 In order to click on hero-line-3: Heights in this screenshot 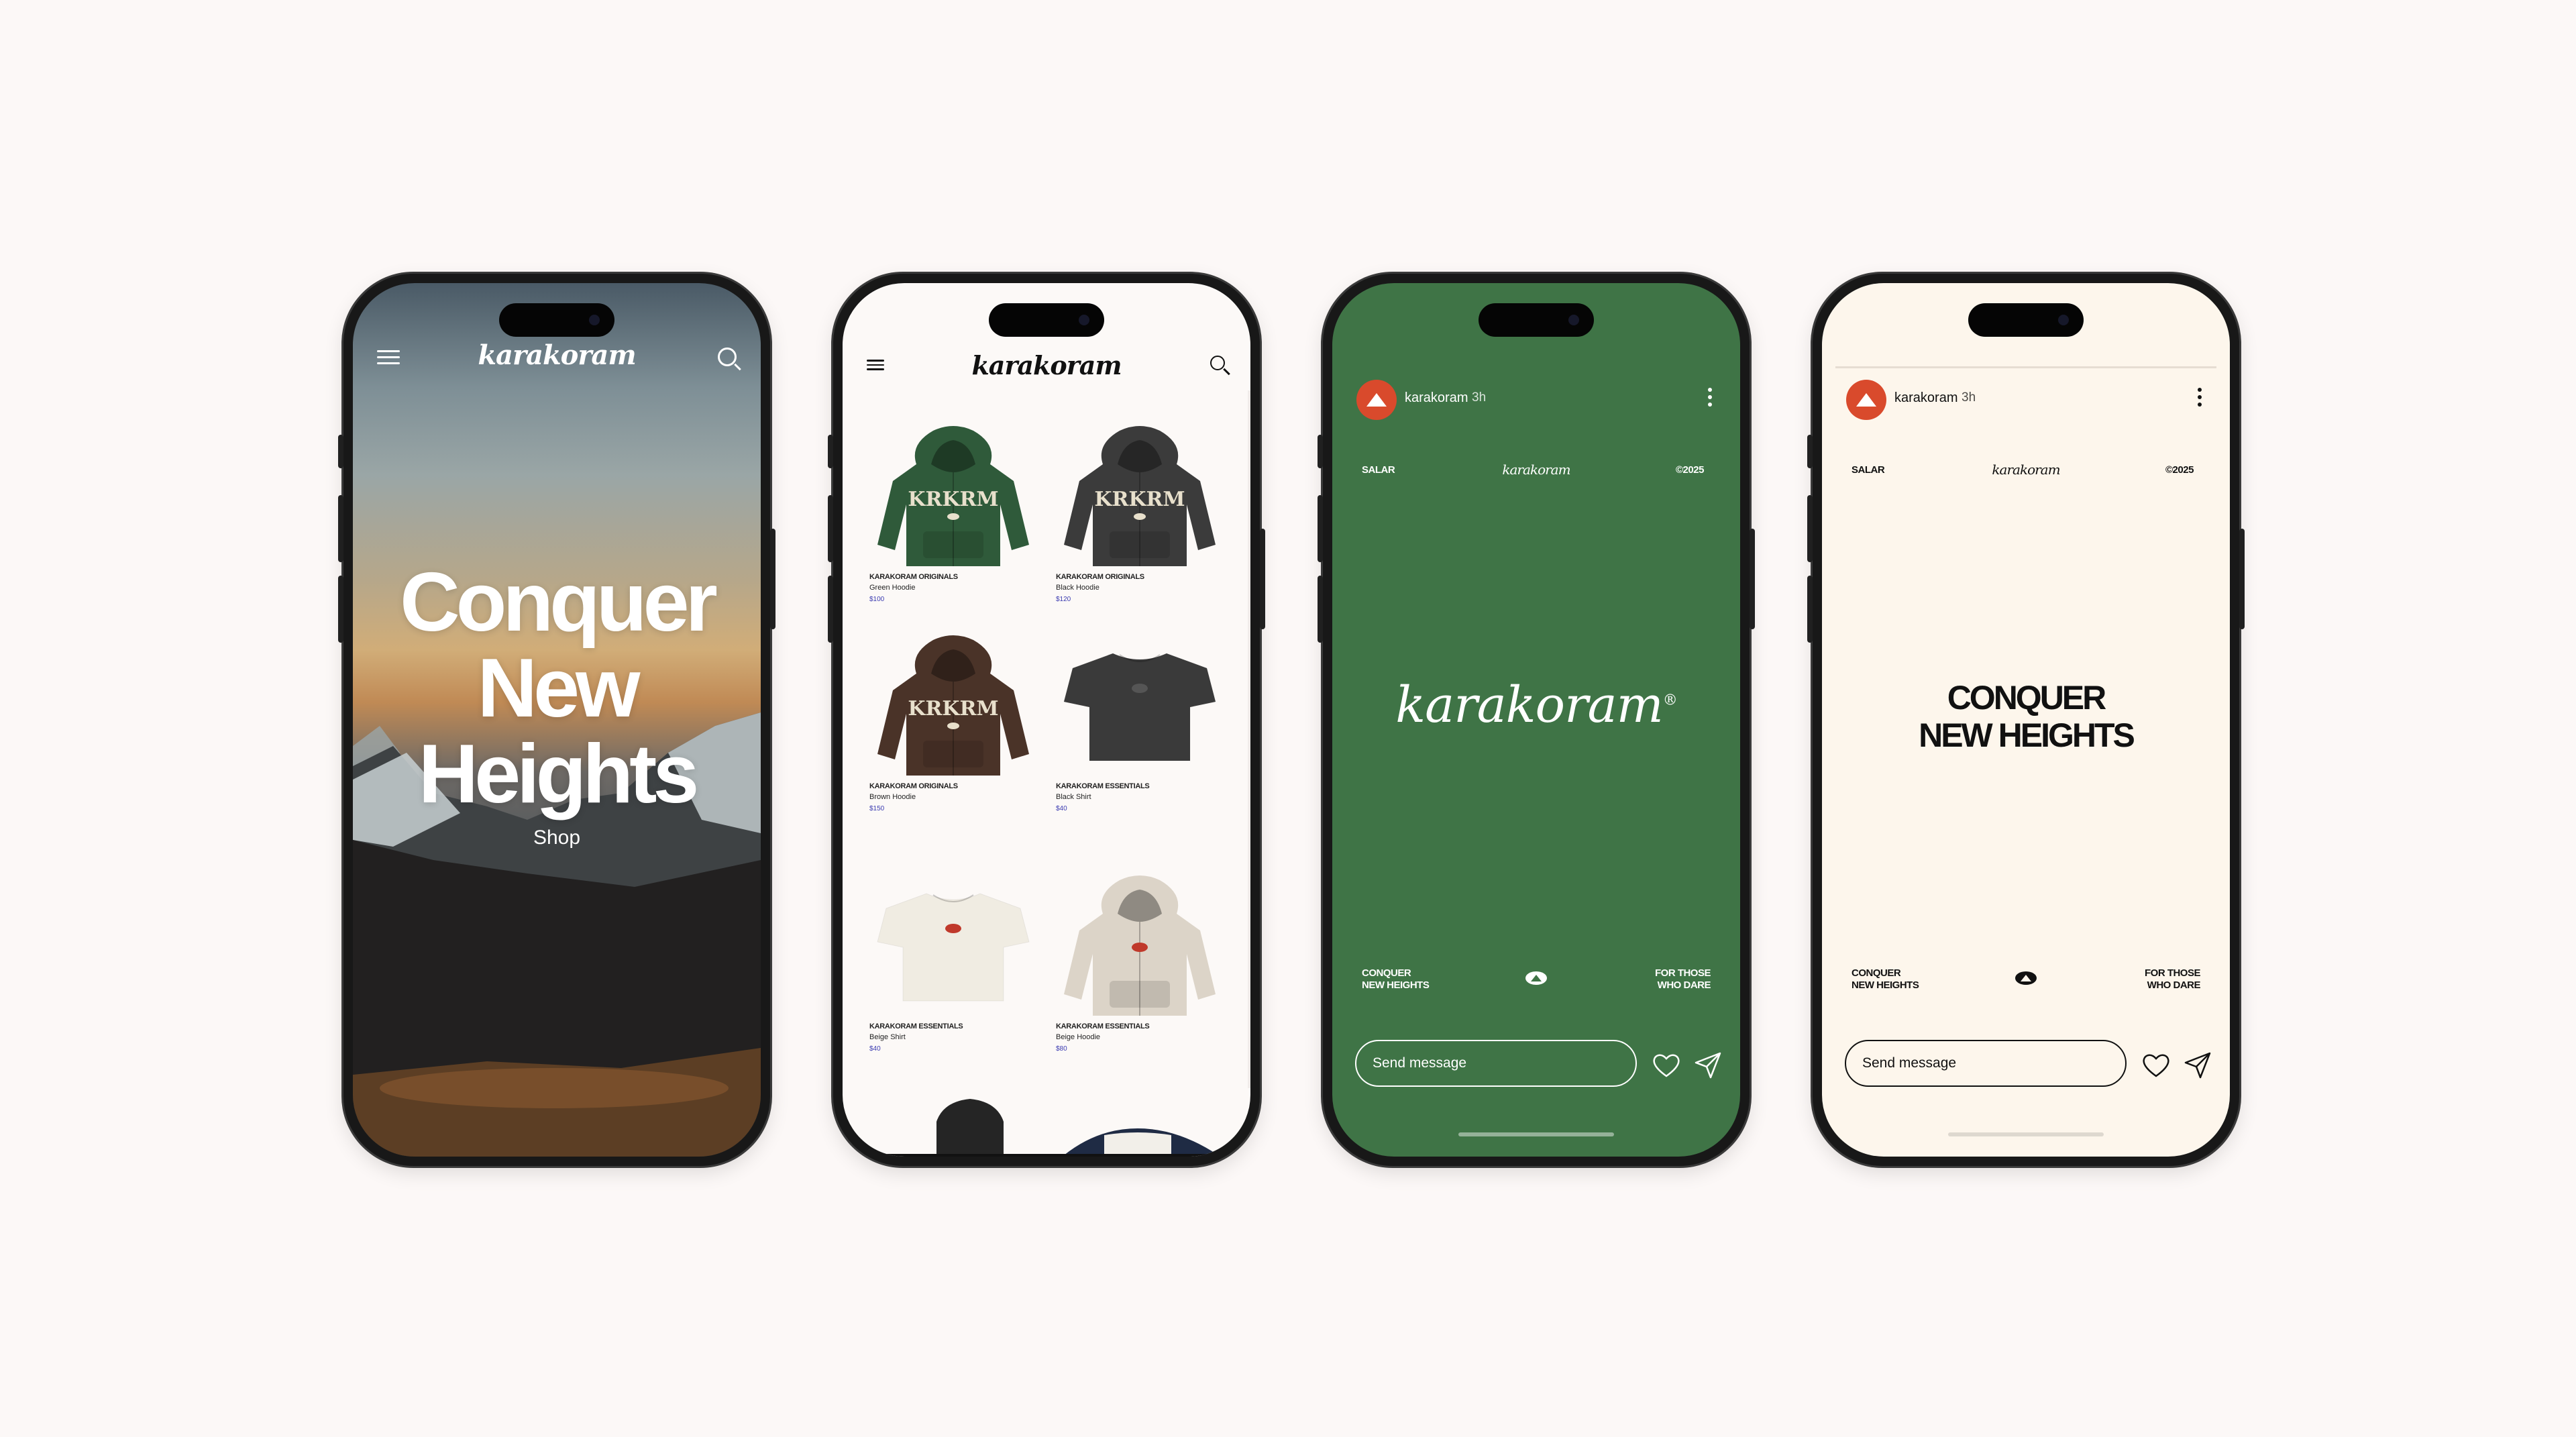, I will do `click(559, 774)`.